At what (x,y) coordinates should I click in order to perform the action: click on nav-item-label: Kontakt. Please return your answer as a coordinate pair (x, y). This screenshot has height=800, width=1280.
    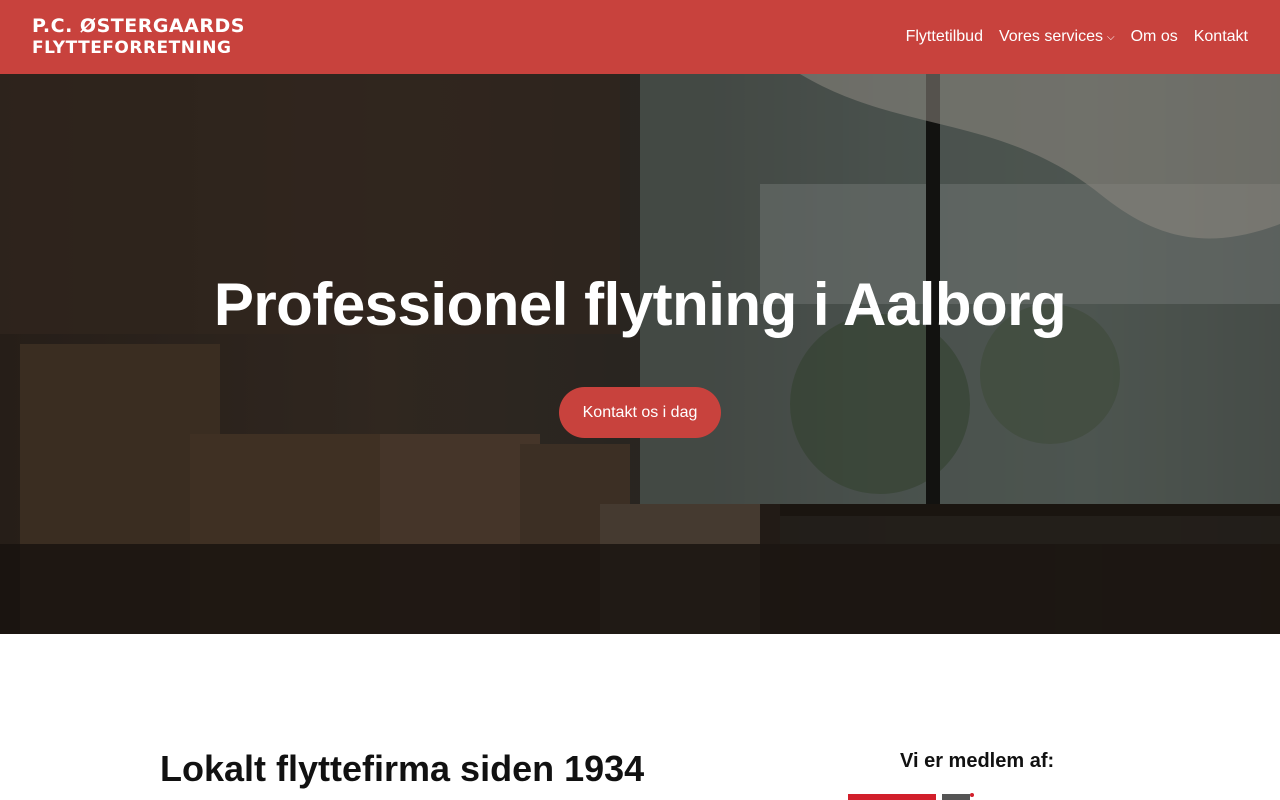
    Looking at the image, I should click on (1220, 36).